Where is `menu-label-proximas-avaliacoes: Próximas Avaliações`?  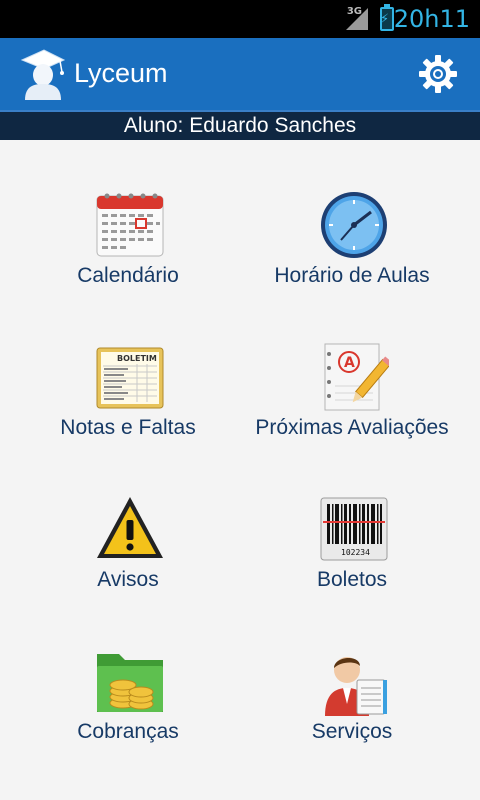 menu-label-proximas-avaliacoes: Próximas Avaliações is located at coordinates (352, 427).